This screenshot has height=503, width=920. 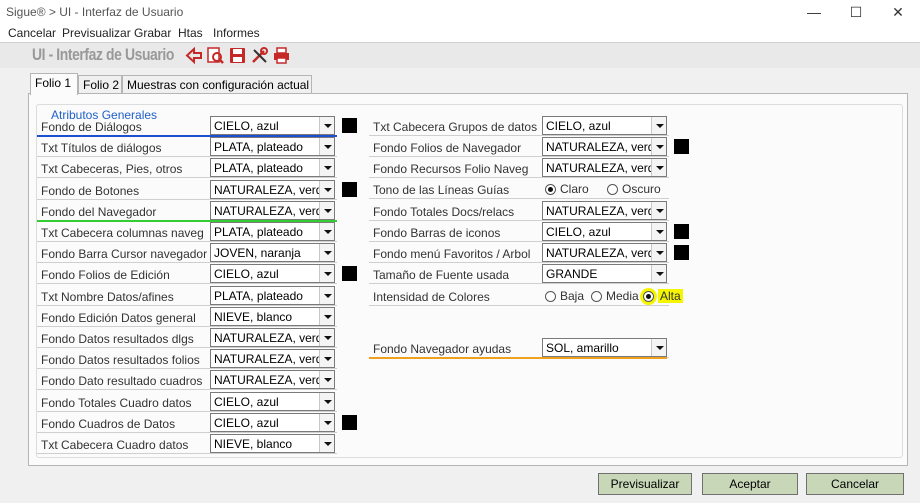 I want to click on highlight-fondo-navegador, so click(x=187, y=220).